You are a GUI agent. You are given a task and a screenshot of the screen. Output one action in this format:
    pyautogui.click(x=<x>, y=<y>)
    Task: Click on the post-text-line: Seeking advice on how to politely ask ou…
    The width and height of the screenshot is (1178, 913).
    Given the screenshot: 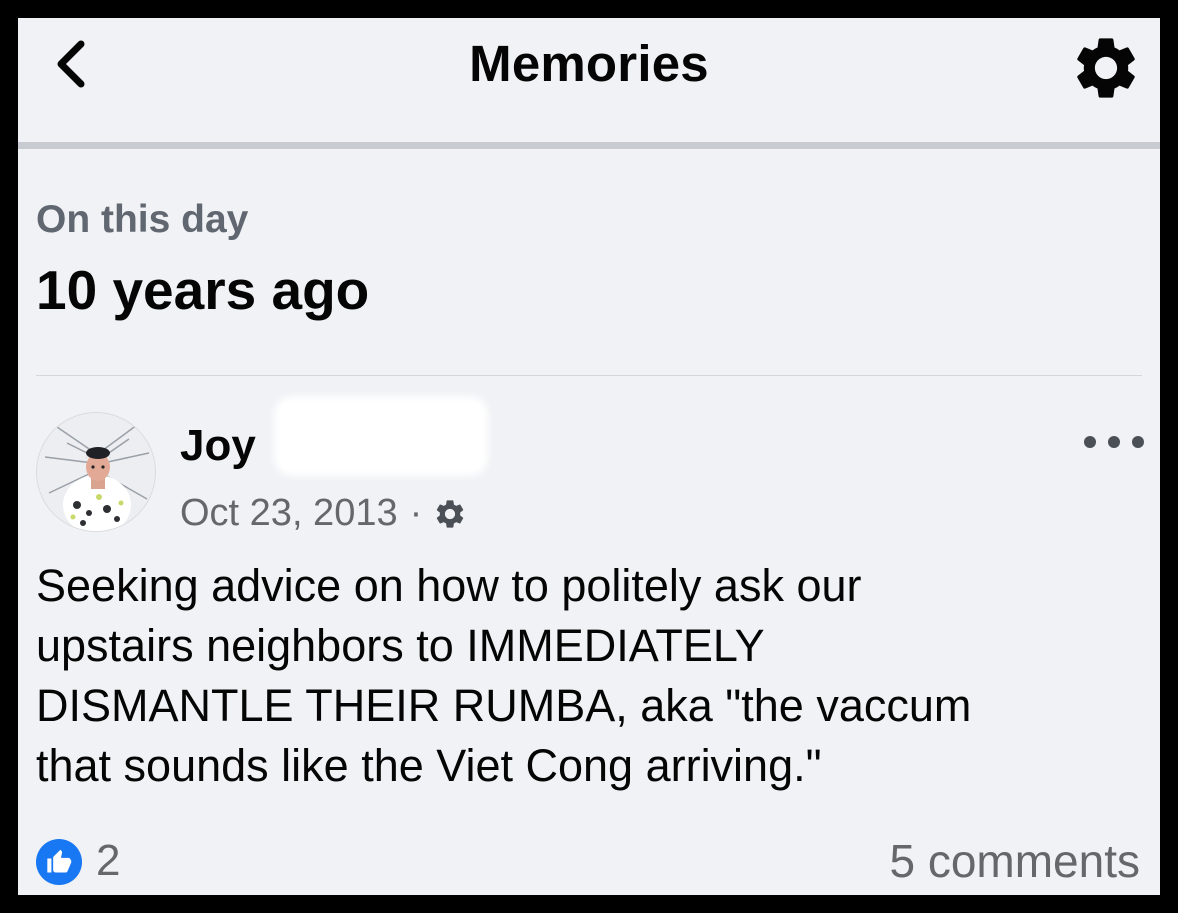 What is the action you would take?
    pyautogui.click(x=449, y=585)
    